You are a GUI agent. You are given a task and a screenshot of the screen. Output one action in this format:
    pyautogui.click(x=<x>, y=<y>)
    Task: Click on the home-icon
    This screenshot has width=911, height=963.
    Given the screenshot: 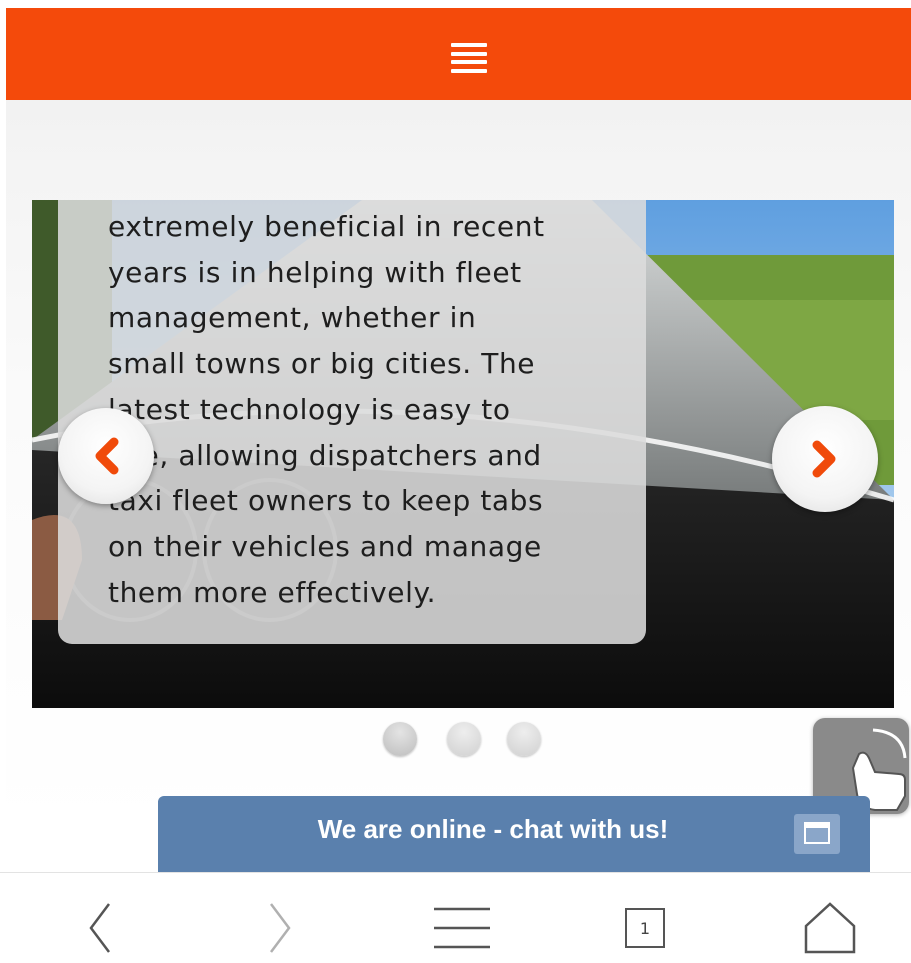 What is the action you would take?
    pyautogui.click(x=830, y=928)
    